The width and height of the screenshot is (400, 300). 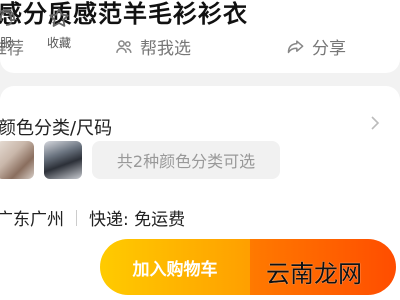 I want to click on watermark: 云南龙网, so click(x=314, y=274).